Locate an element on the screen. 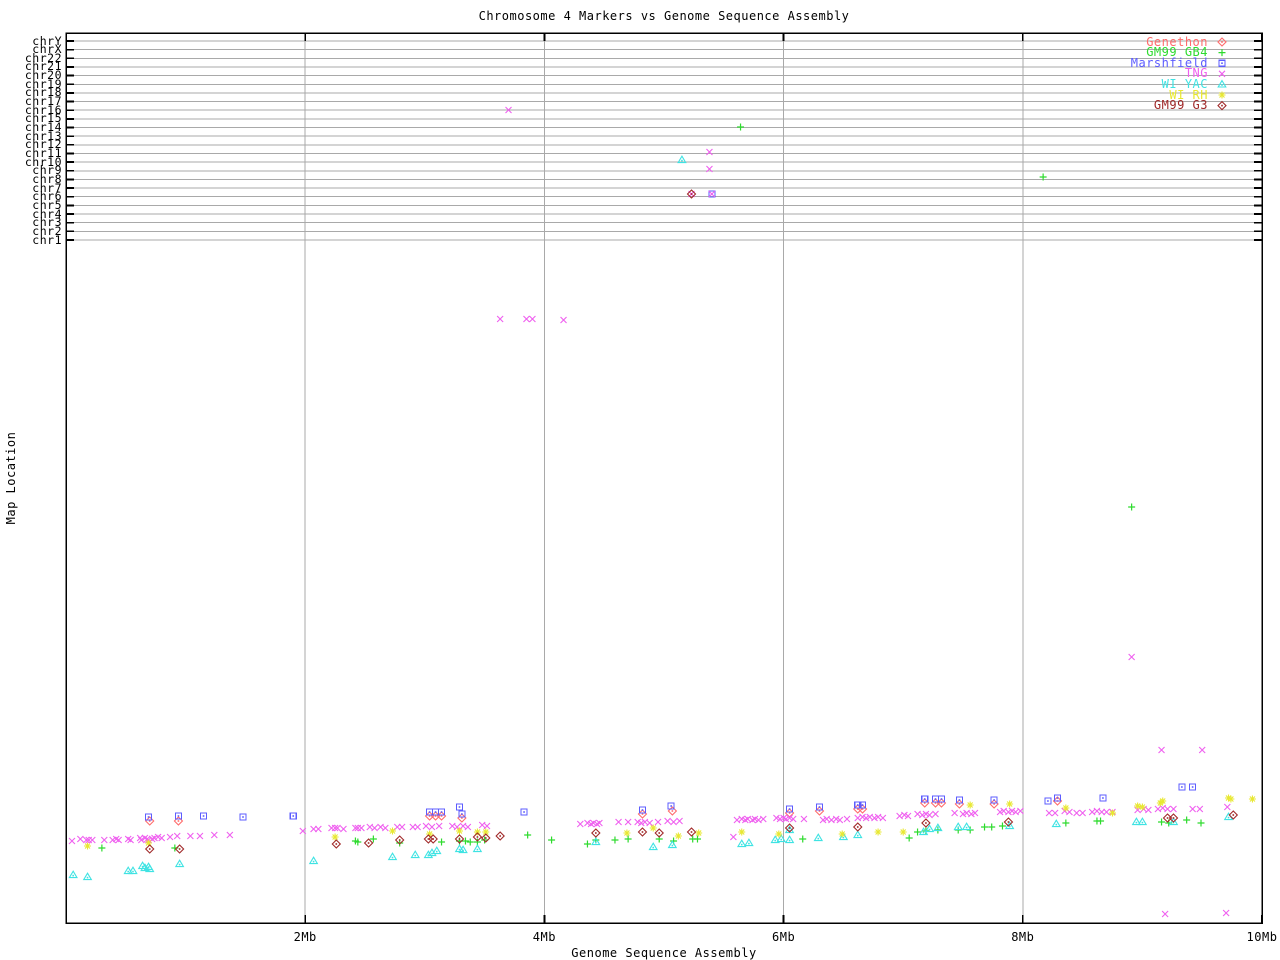 Image resolution: width=1280 pixels, height=960 pixels. legend-label-marshfield: Marshfield is located at coordinates (1169, 62).